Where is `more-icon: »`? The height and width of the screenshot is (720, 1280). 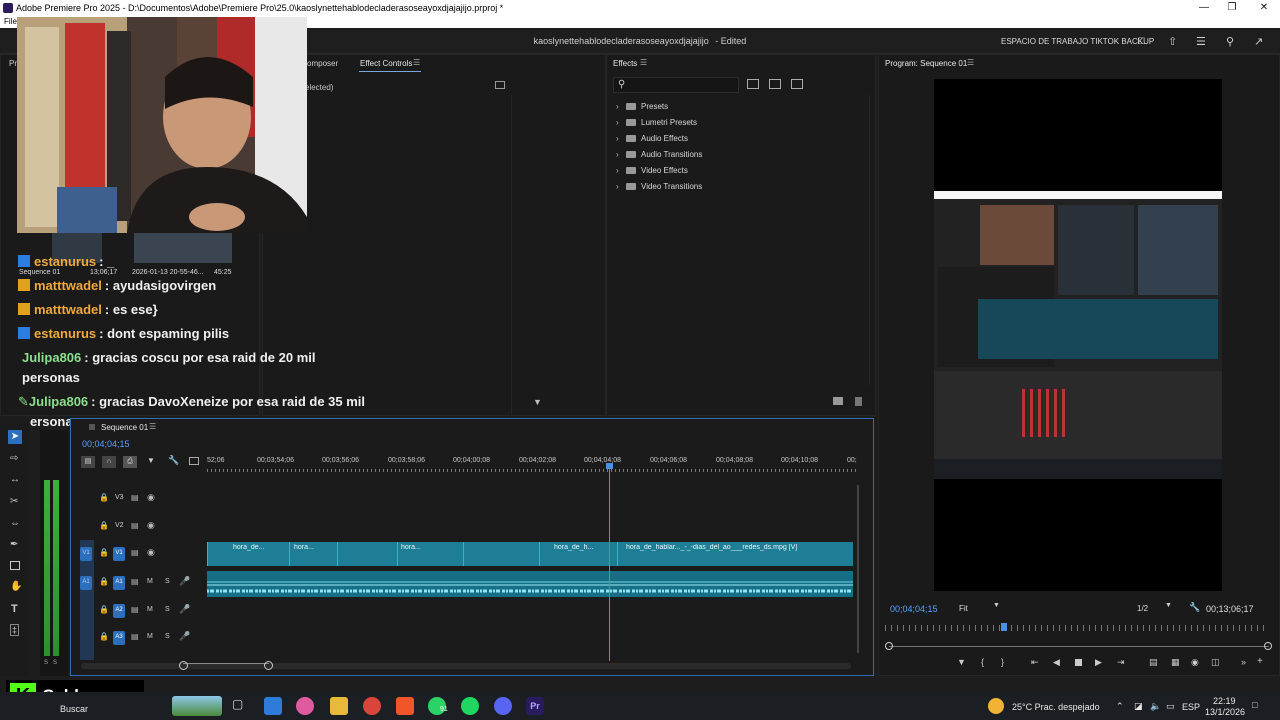
more-icon: » is located at coordinates (1243, 662).